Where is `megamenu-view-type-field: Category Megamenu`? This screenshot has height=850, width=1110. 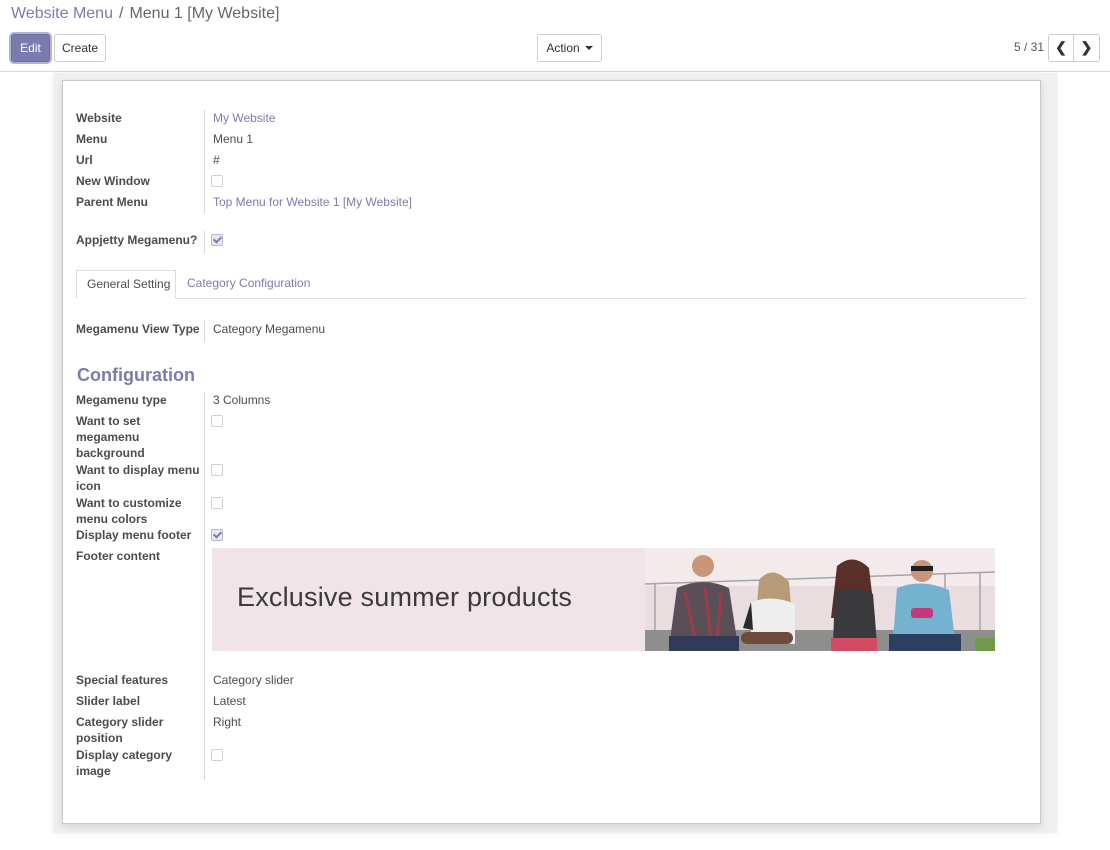 megamenu-view-type-field: Category Megamenu is located at coordinates (269, 329).